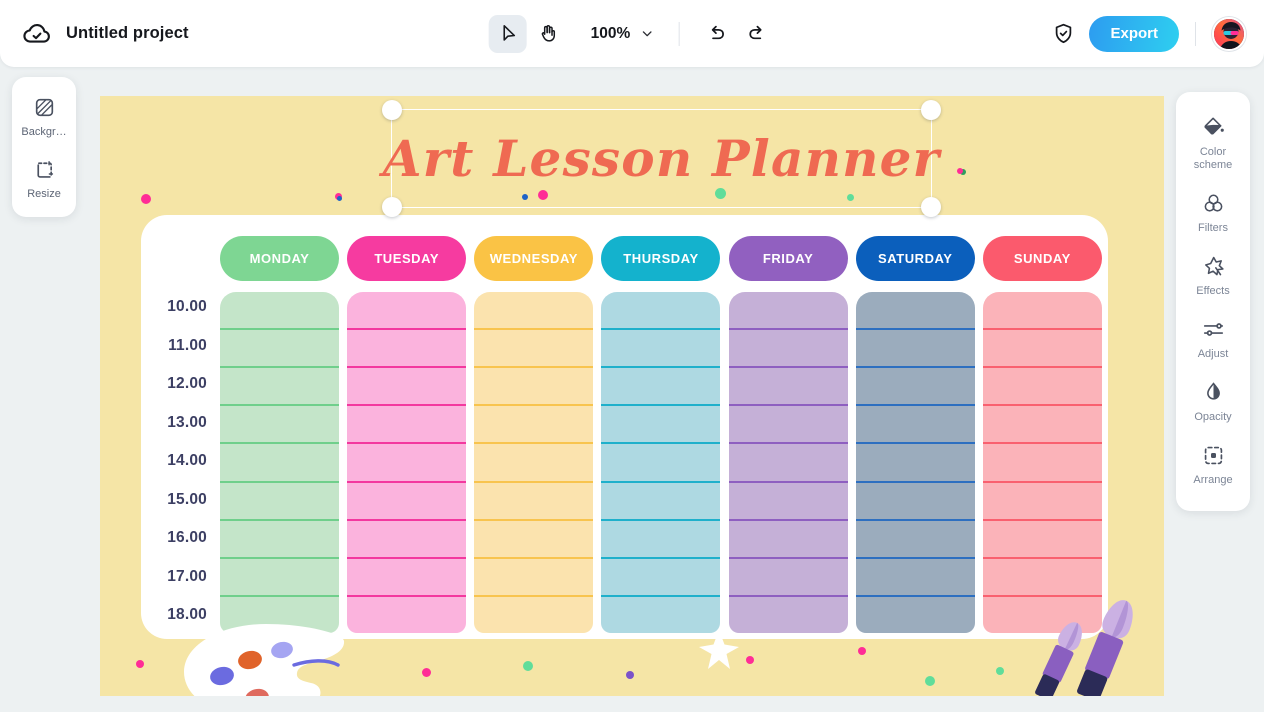 The image size is (1264, 712). Describe the element at coordinates (1063, 33) in the screenshot. I see `shield-check-icon` at that location.